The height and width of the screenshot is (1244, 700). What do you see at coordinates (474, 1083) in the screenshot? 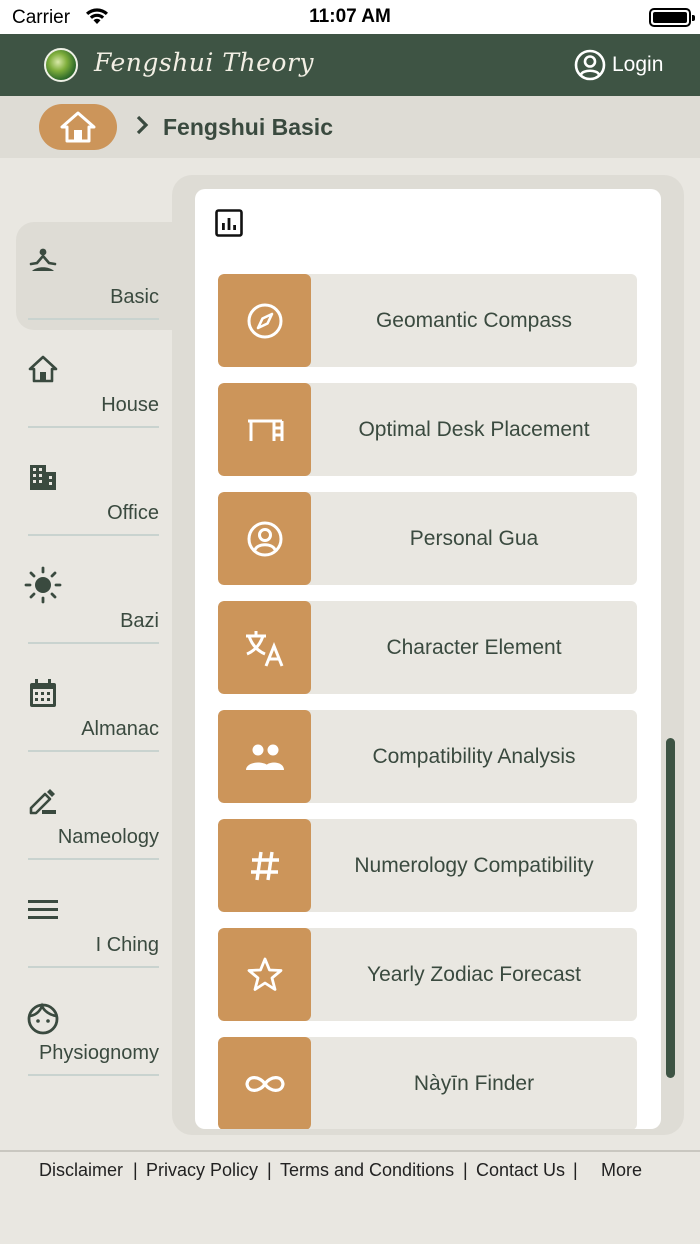
I see `card-label: Nàyīn Finder` at bounding box center [474, 1083].